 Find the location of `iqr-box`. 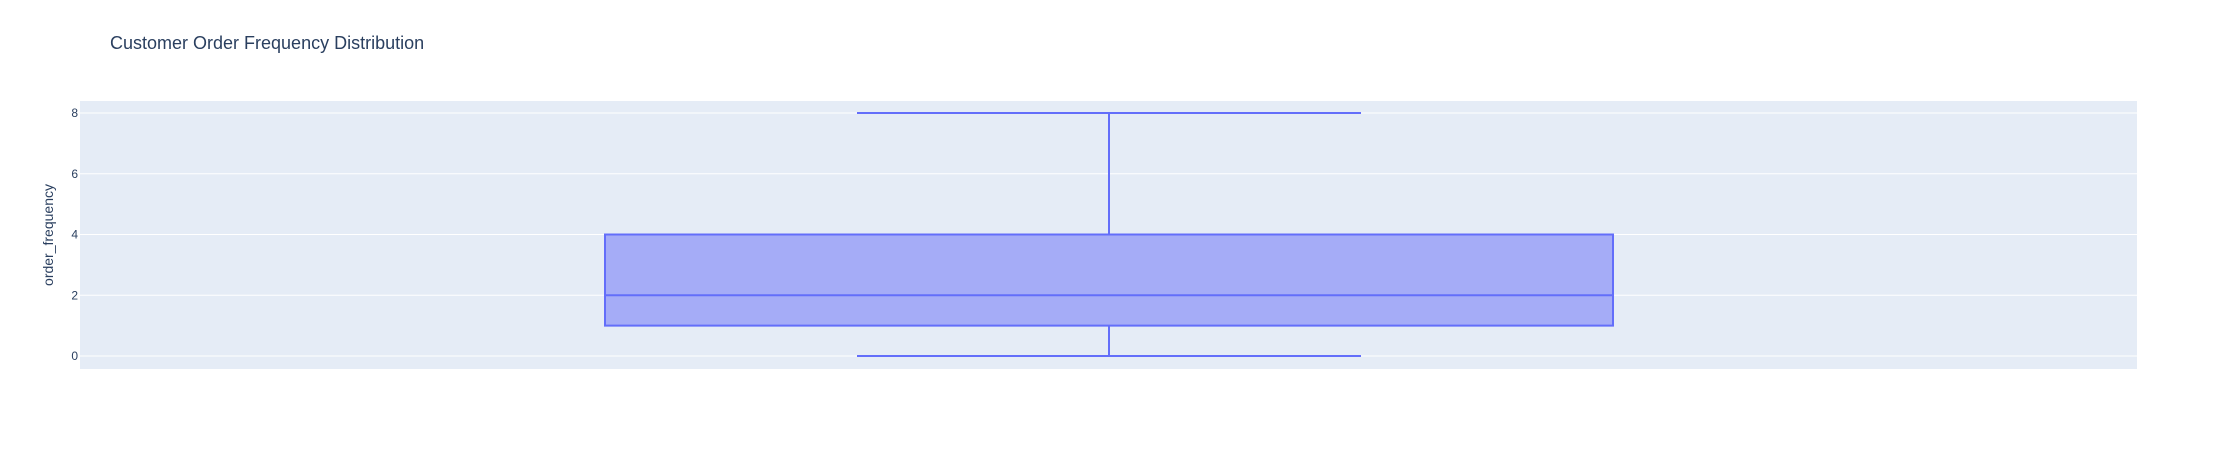

iqr-box is located at coordinates (1109, 280).